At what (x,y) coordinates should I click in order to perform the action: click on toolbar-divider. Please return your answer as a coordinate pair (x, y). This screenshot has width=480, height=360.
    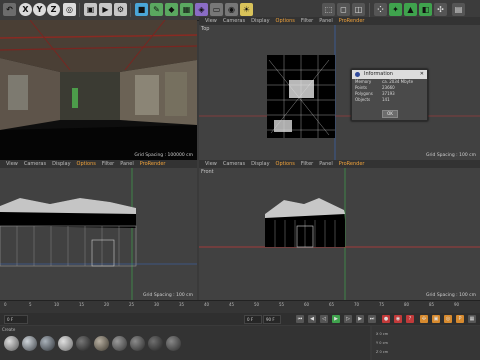
    Looking at the image, I should click on (79, 10).